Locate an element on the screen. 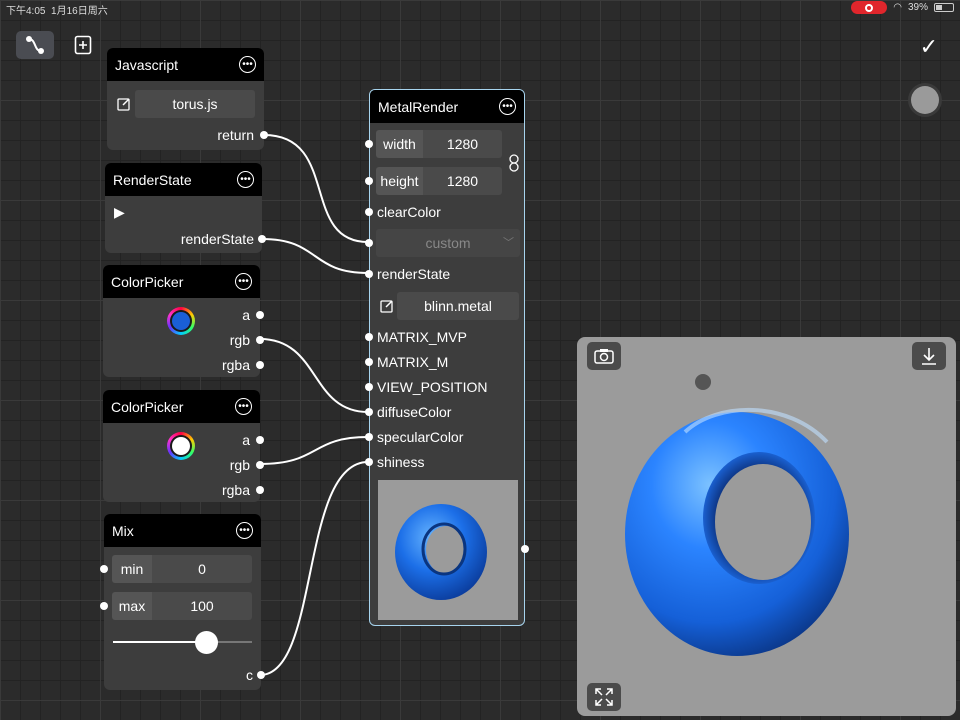  node-header: RenderState ••• is located at coordinates (183, 179).